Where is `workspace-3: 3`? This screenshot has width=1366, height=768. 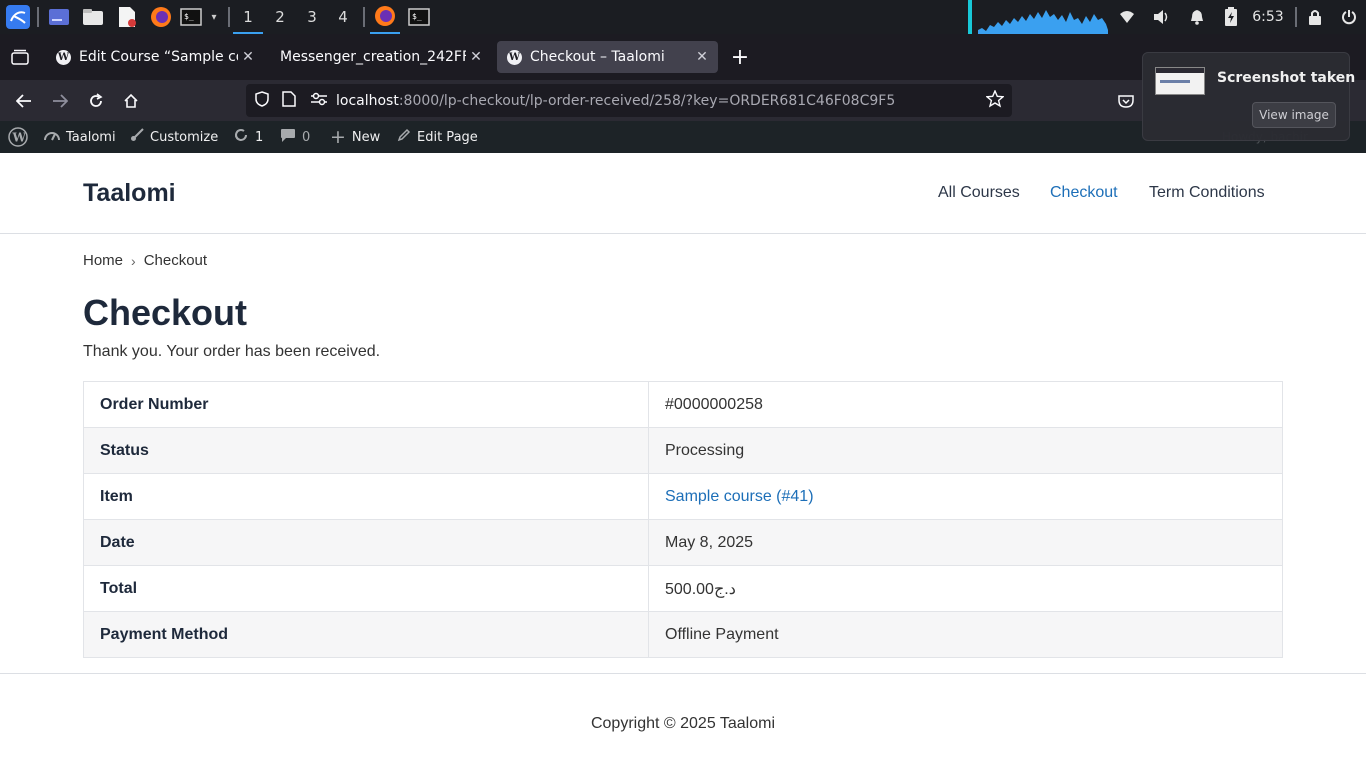
workspace-3: 3 is located at coordinates (312, 17).